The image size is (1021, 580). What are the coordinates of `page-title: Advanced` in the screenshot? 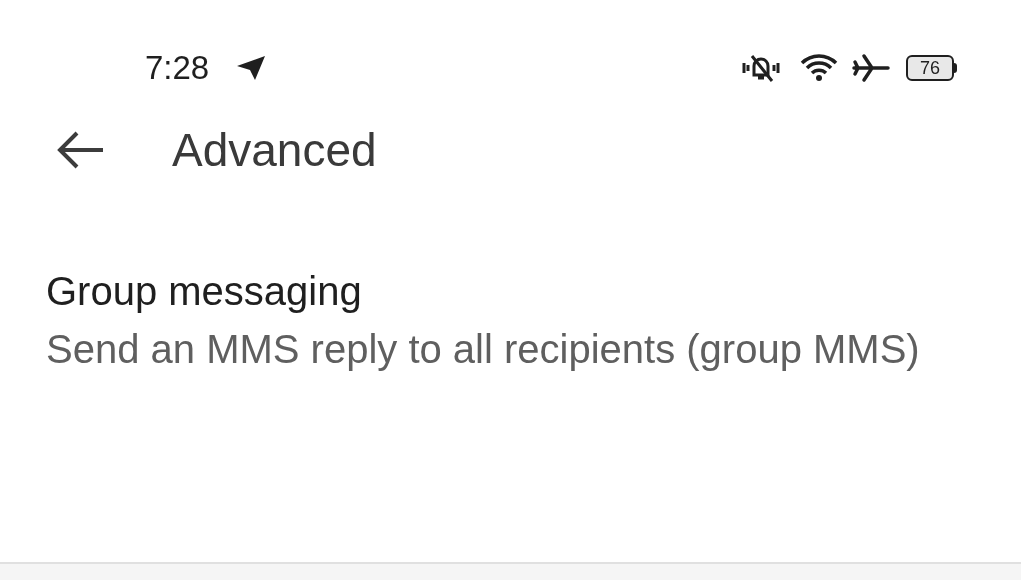 It's located at (274, 150).